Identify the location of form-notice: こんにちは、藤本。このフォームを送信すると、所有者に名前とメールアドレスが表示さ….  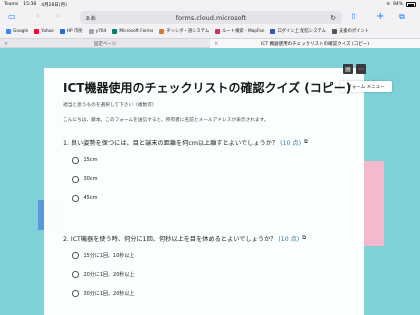
(166, 120).